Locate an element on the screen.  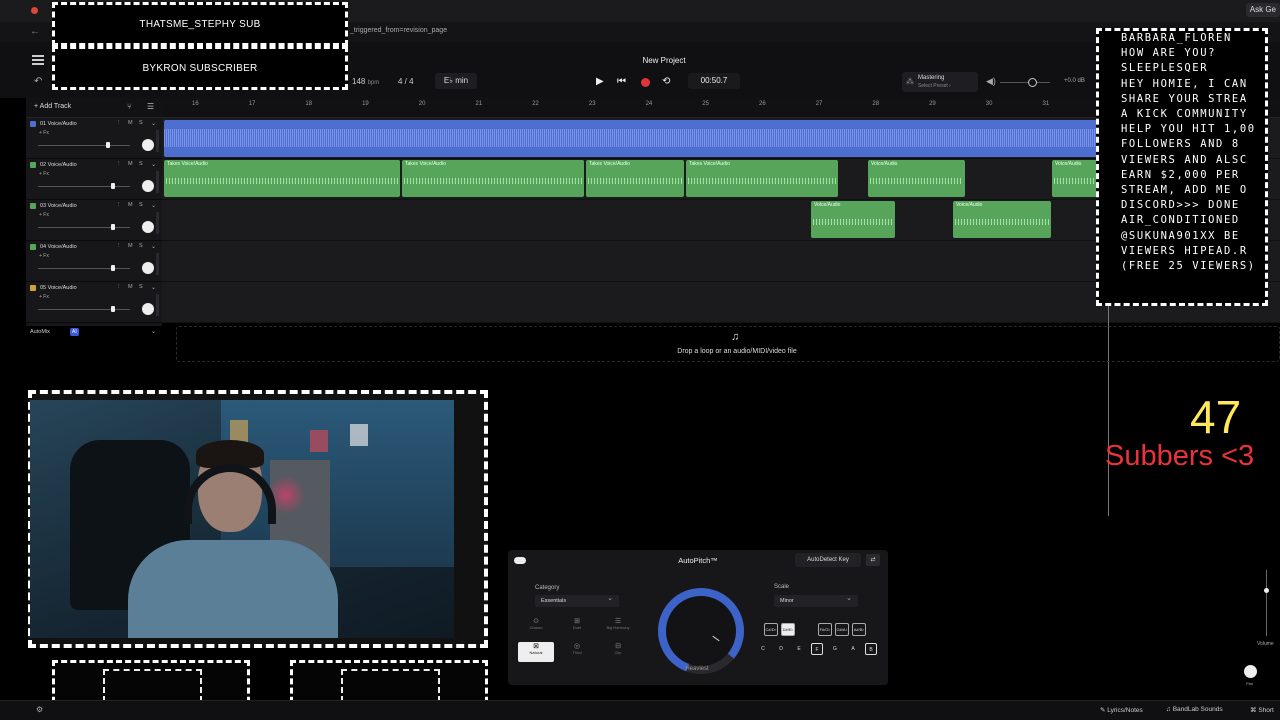
scale-key-black: A#/B♭ is located at coordinates (859, 629).